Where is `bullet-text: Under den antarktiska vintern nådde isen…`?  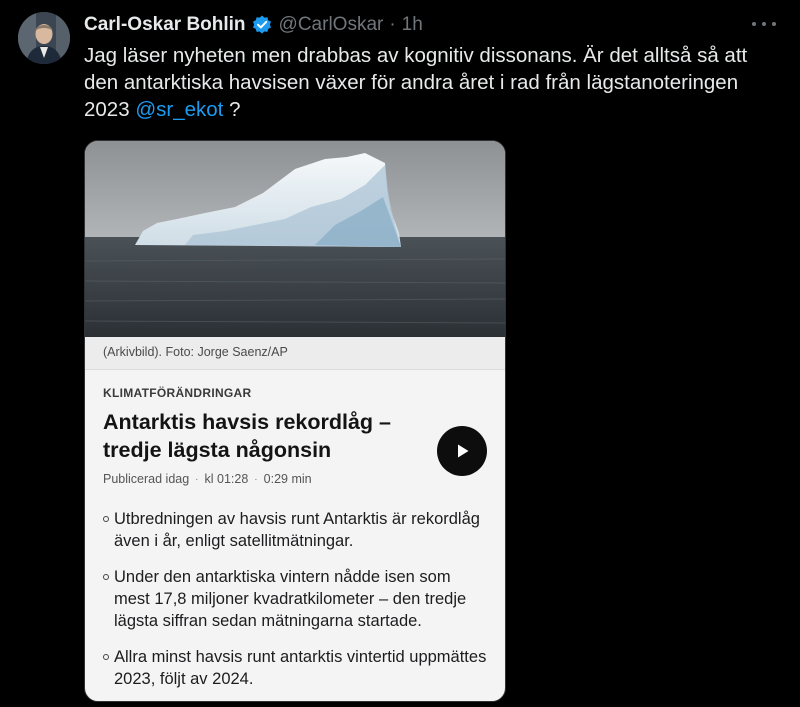
bullet-text: Under den antarktiska vintern nådde isen… is located at coordinates (290, 599).